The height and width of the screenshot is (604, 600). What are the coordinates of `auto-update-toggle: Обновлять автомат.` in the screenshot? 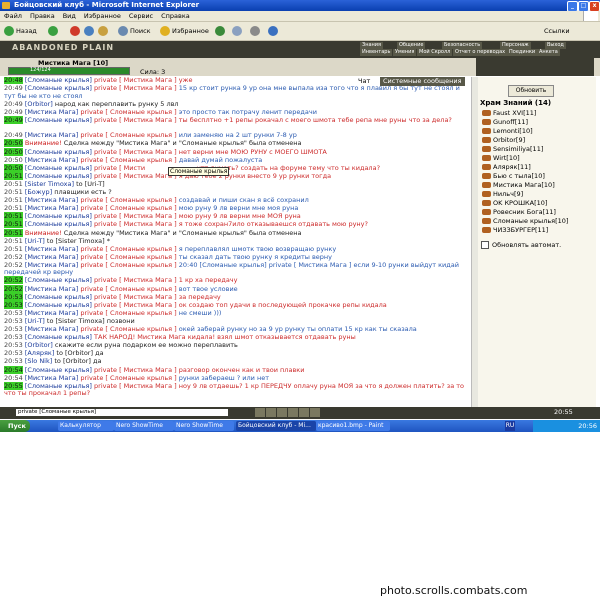 It's located at (521, 245).